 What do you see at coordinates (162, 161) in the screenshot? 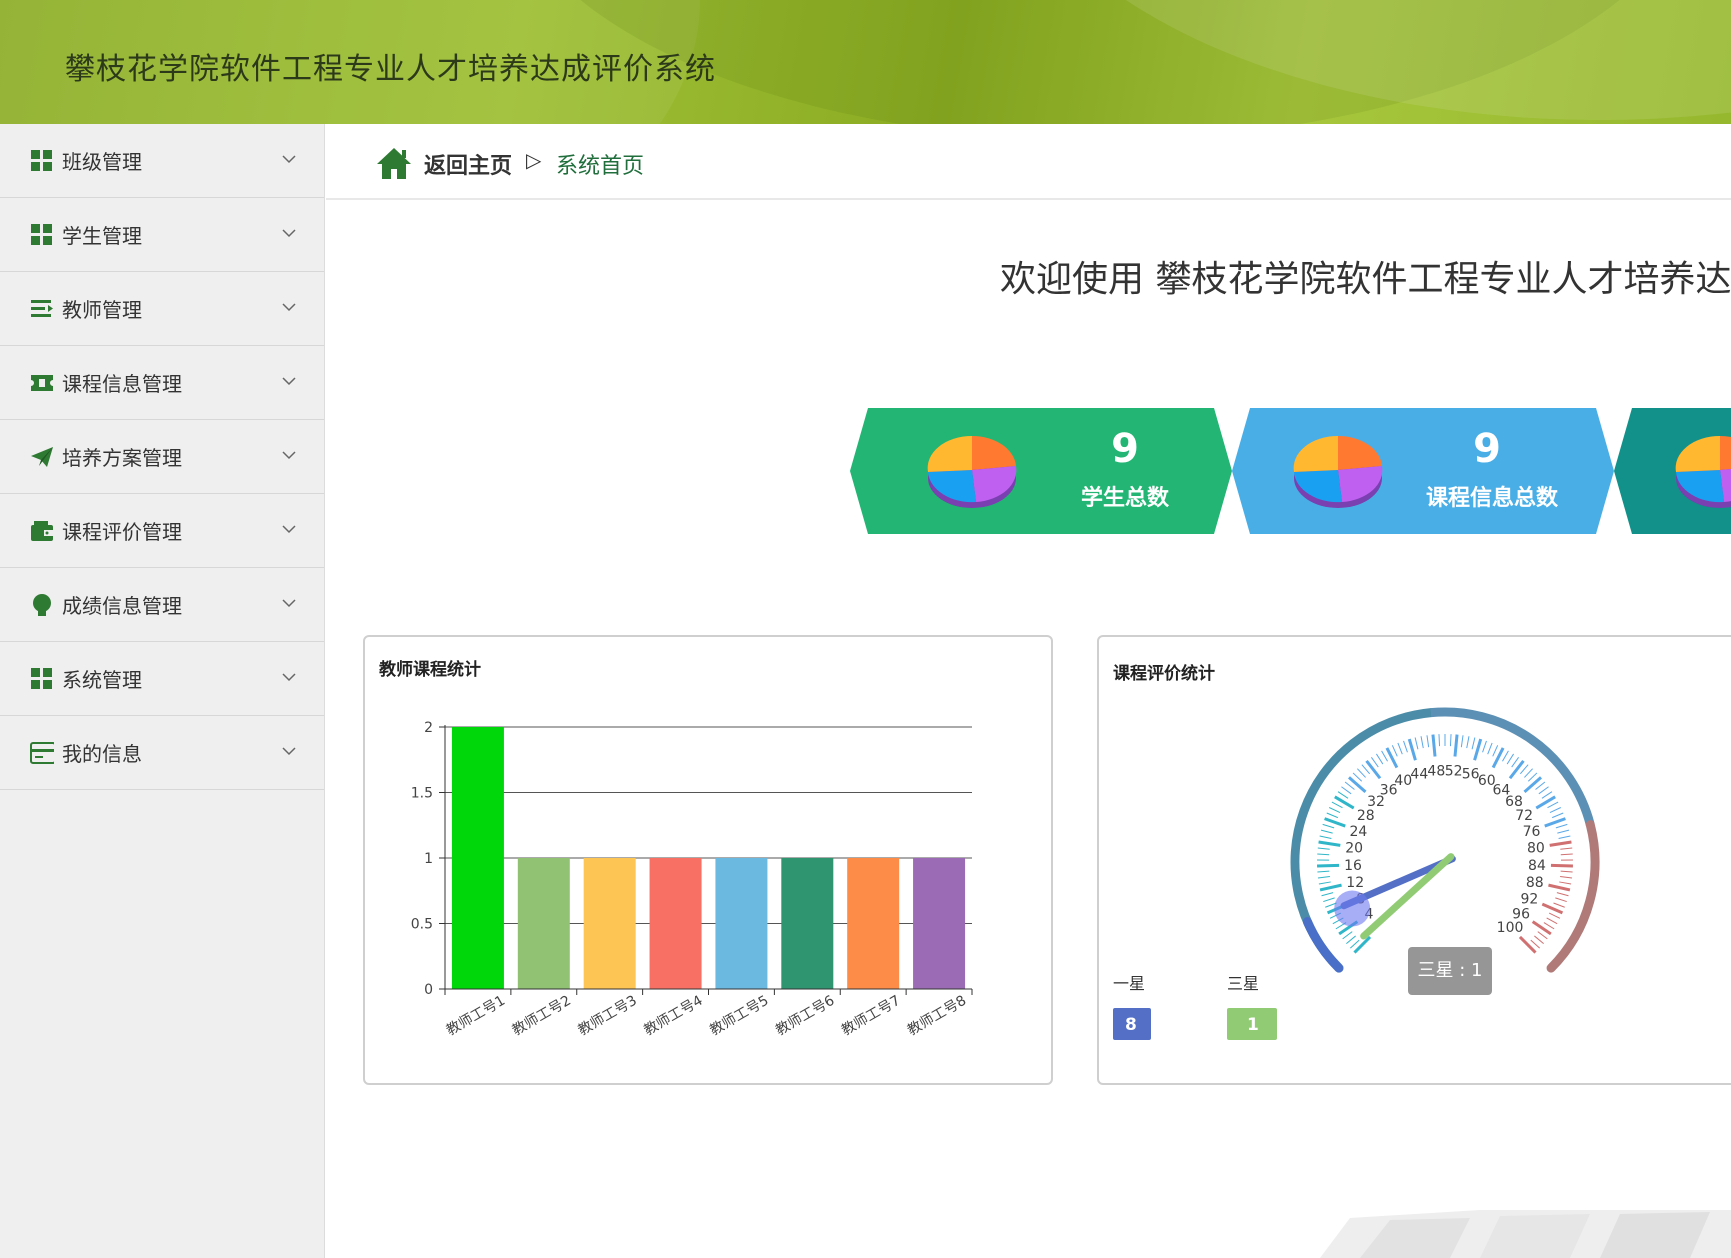
I see `sidebar-item-class: 班级管理` at bounding box center [162, 161].